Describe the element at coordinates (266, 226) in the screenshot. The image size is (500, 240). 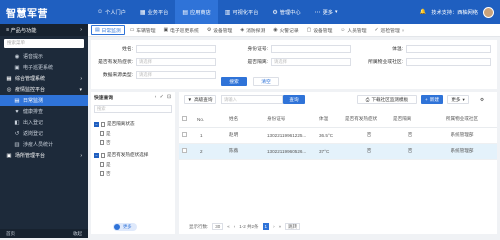
I see `page-number: 1` at that location.